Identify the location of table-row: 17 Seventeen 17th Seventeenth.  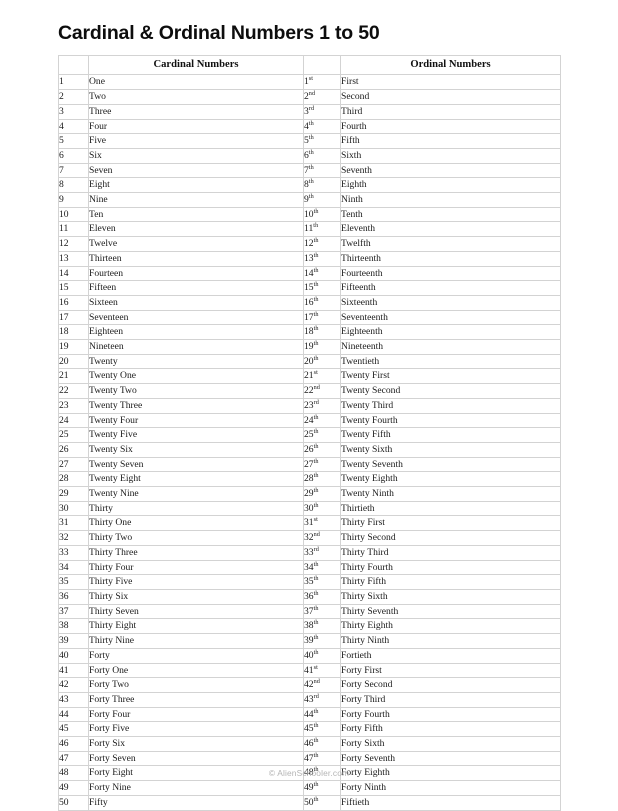
(309, 317).